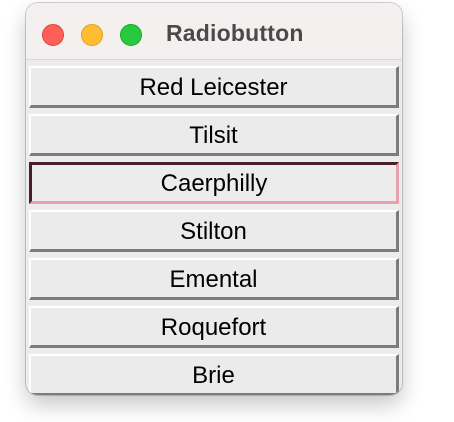 Image resolution: width=454 pixels, height=422 pixels. Describe the element at coordinates (214, 183) in the screenshot. I see `radio-option-caerphilly: Caerphilly` at that location.